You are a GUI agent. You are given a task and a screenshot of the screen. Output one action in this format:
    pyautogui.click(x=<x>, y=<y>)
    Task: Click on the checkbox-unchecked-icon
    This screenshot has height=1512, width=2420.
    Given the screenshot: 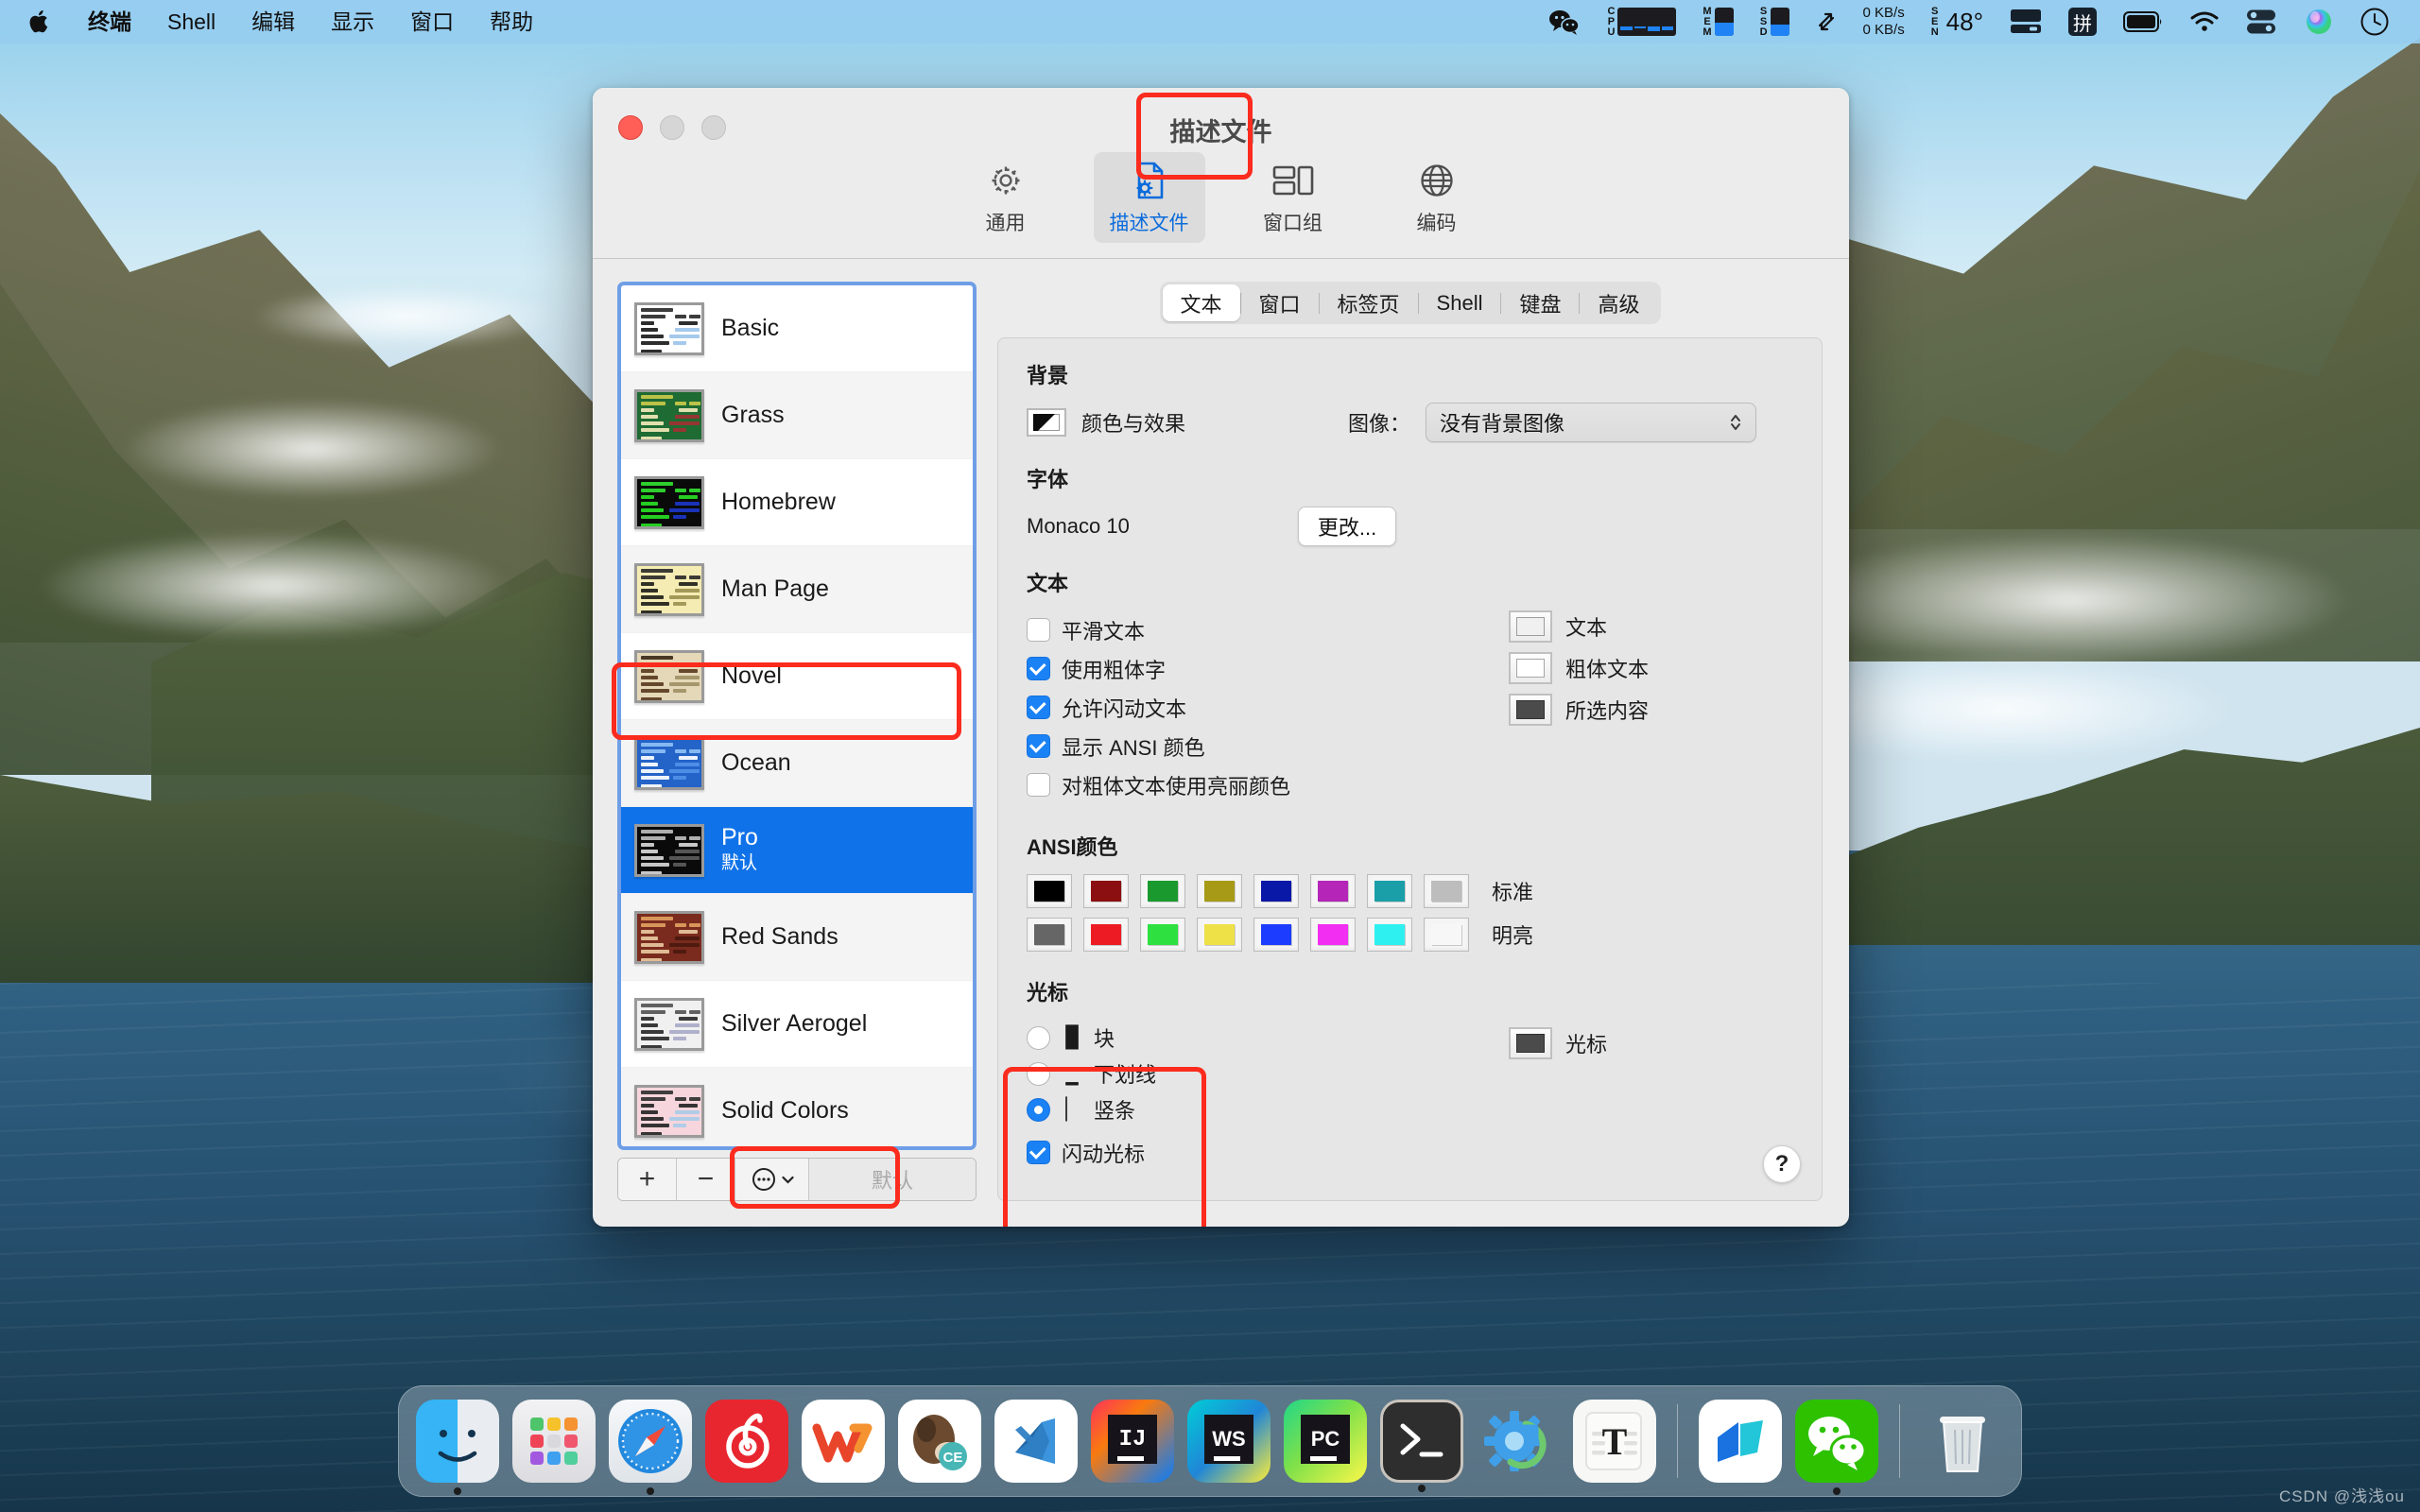 What is the action you would take?
    pyautogui.click(x=1039, y=785)
    